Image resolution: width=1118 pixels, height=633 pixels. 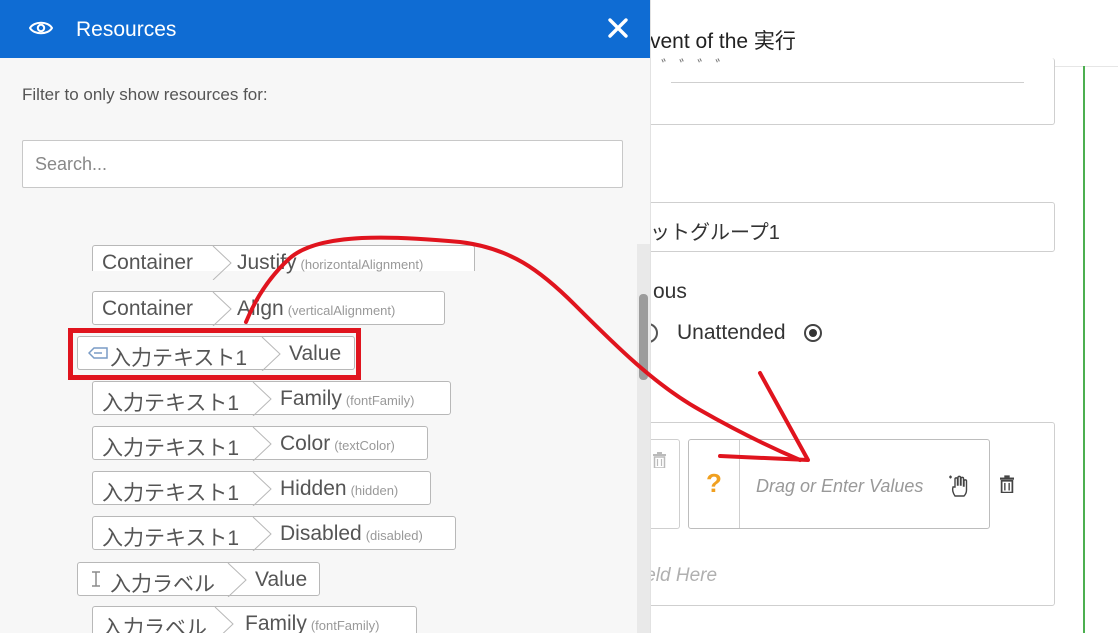 What do you see at coordinates (341, 310) in the screenshot?
I see `resource-hint: (verticalAlignment)` at bounding box center [341, 310].